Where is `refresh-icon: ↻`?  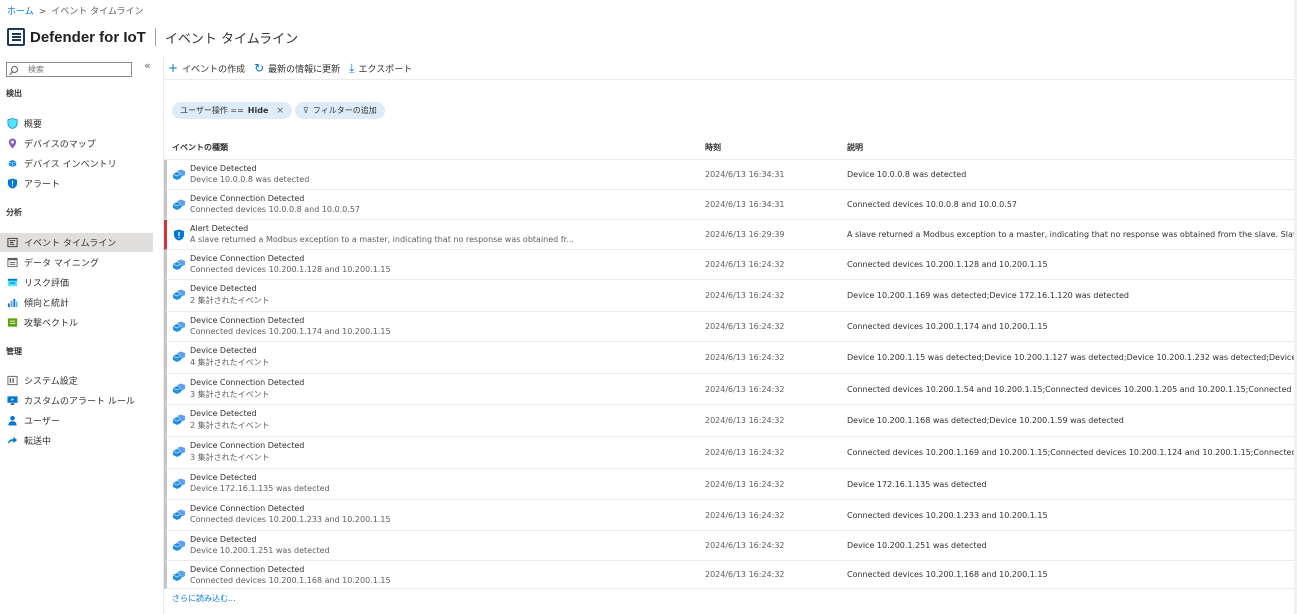
refresh-icon: ↻ is located at coordinates (259, 68).